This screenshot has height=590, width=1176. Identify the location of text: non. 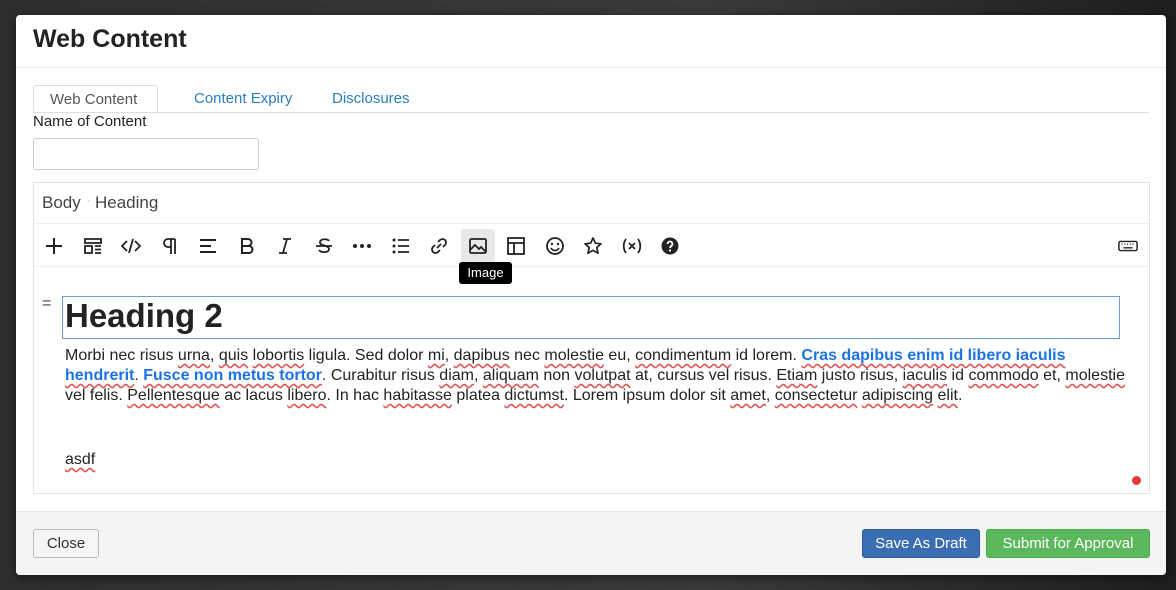
(556, 375).